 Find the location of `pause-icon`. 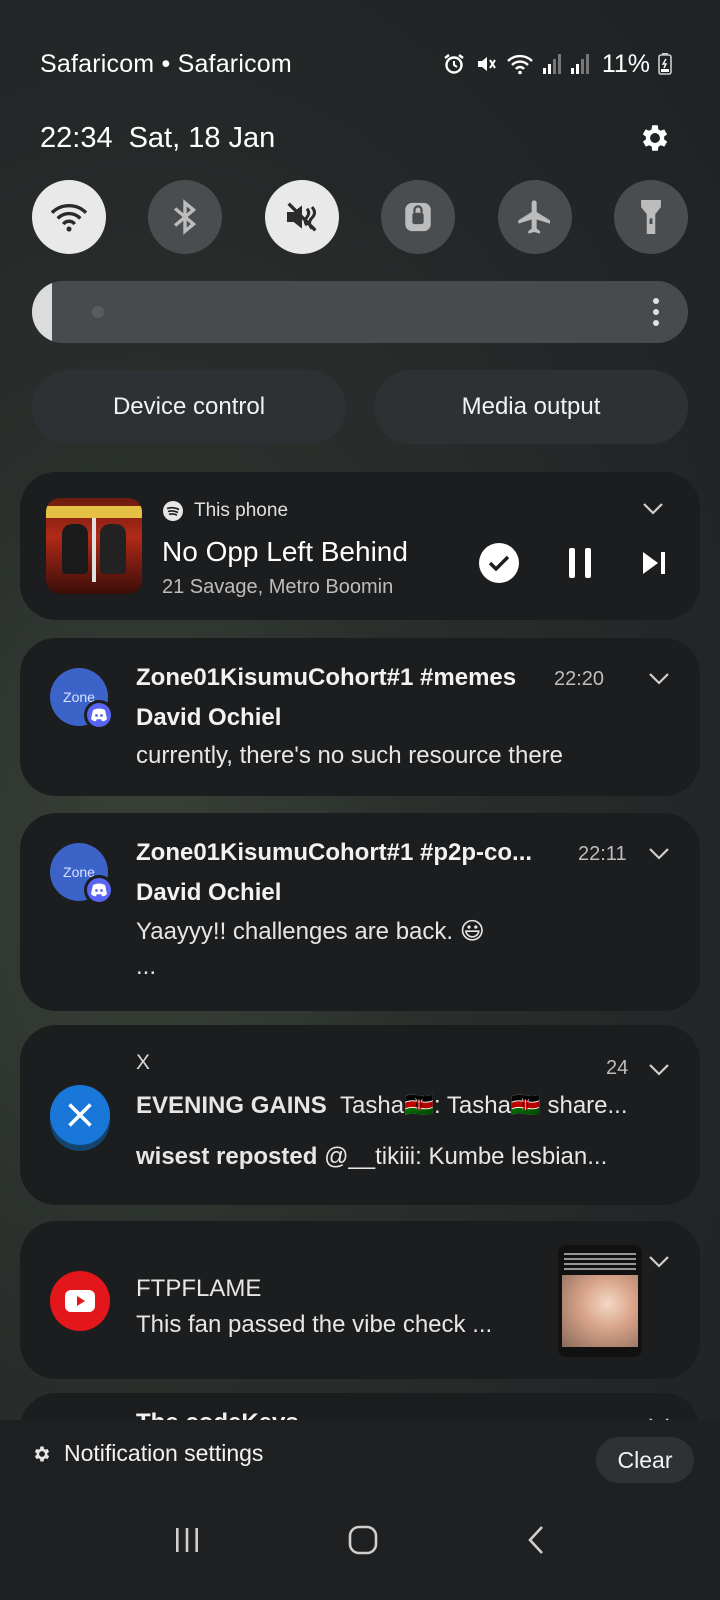

pause-icon is located at coordinates (580, 563).